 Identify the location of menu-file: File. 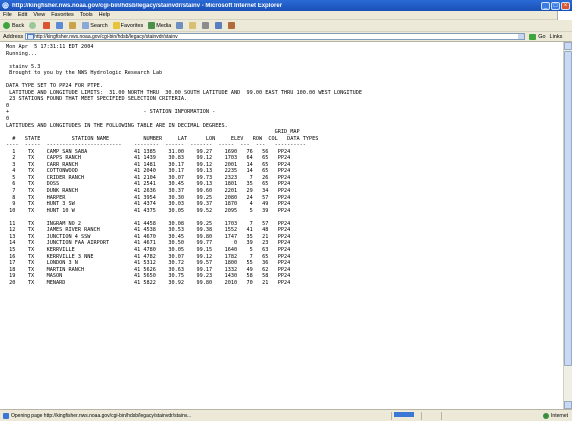
(7, 15).